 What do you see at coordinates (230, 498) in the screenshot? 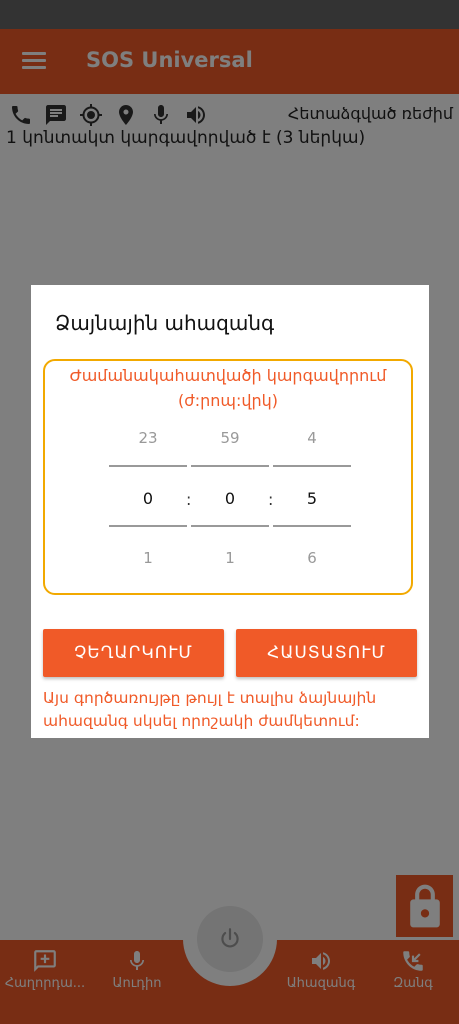
I see `minutes-value: 0` at bounding box center [230, 498].